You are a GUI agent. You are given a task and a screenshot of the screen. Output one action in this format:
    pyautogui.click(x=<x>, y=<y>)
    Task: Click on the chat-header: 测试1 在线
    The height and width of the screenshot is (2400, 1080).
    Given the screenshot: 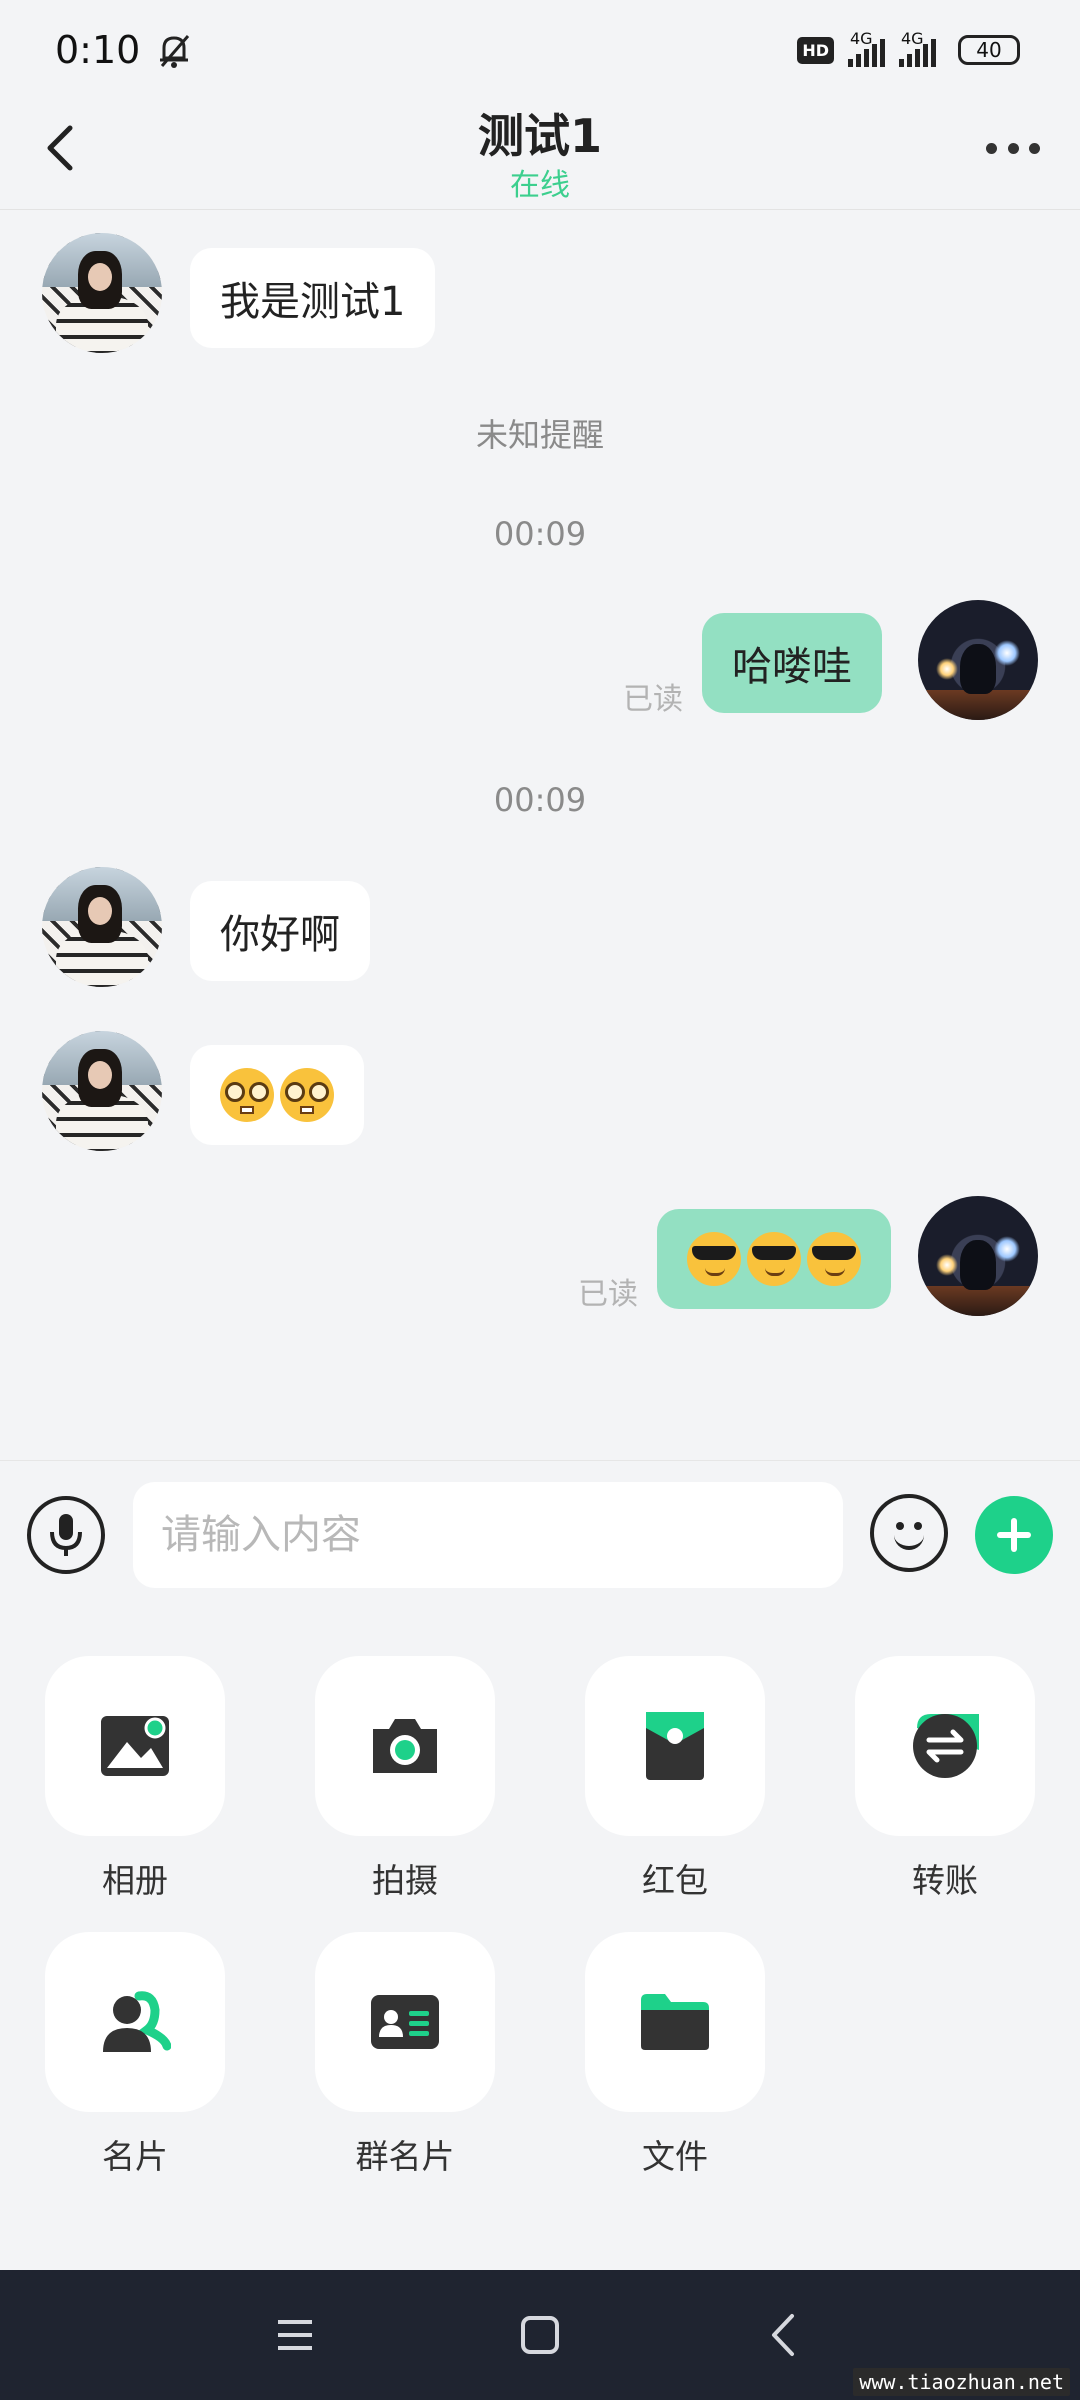 What is the action you would take?
    pyautogui.click(x=540, y=155)
    